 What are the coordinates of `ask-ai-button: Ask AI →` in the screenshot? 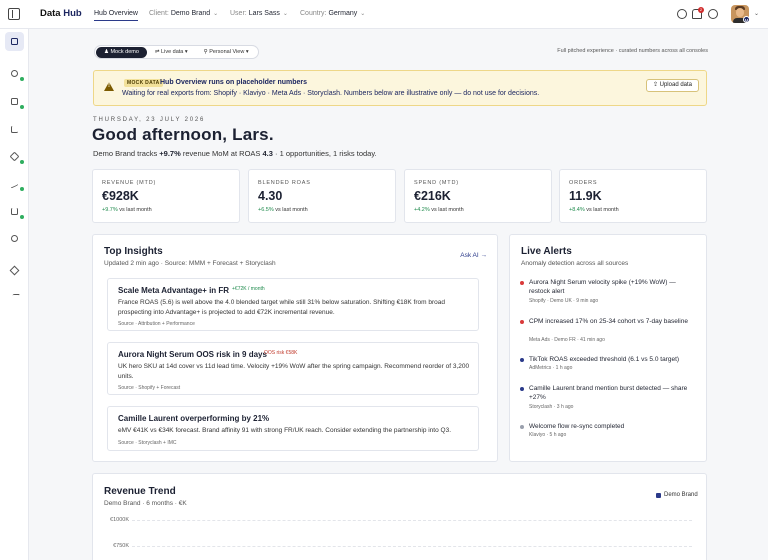 It's located at (473, 255).